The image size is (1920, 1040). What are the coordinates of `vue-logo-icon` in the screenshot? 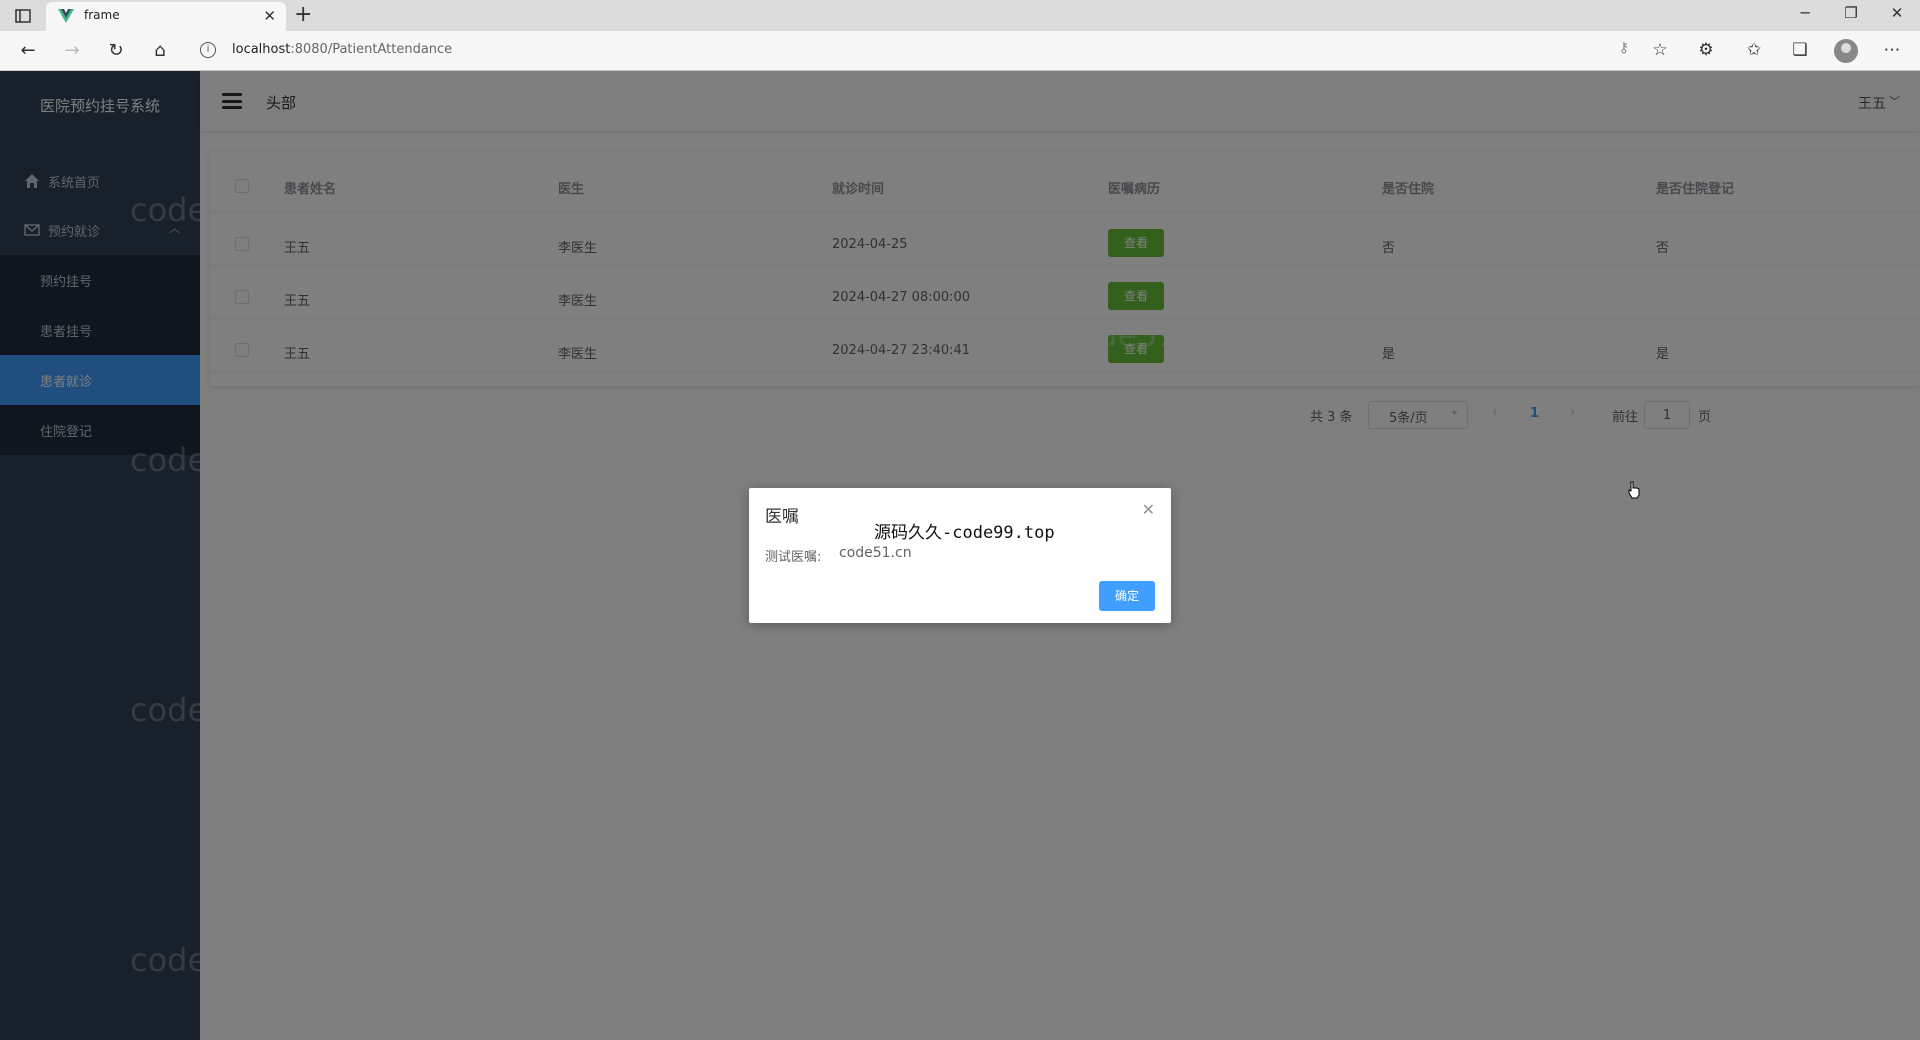 It's located at (66, 16).